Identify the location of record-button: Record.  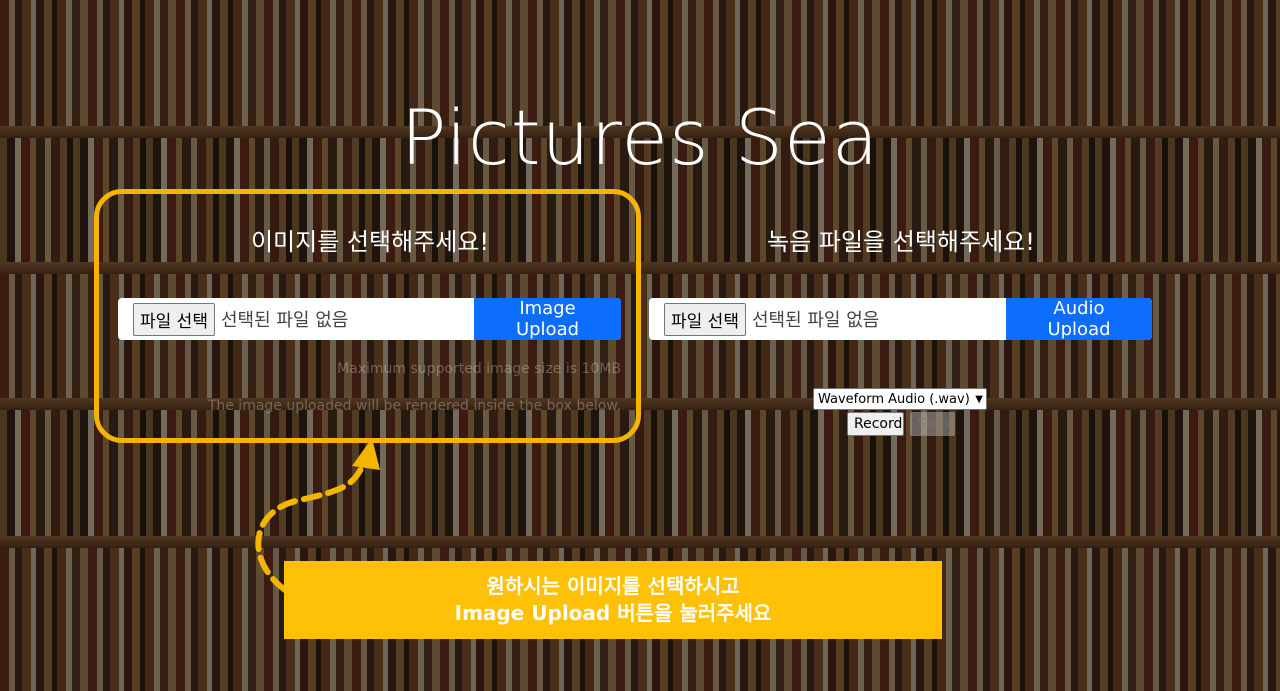
(875, 424).